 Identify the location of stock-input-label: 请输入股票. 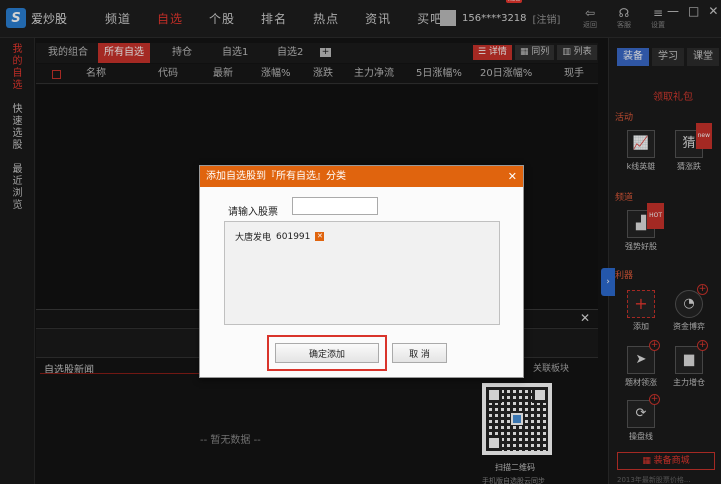
(253, 212).